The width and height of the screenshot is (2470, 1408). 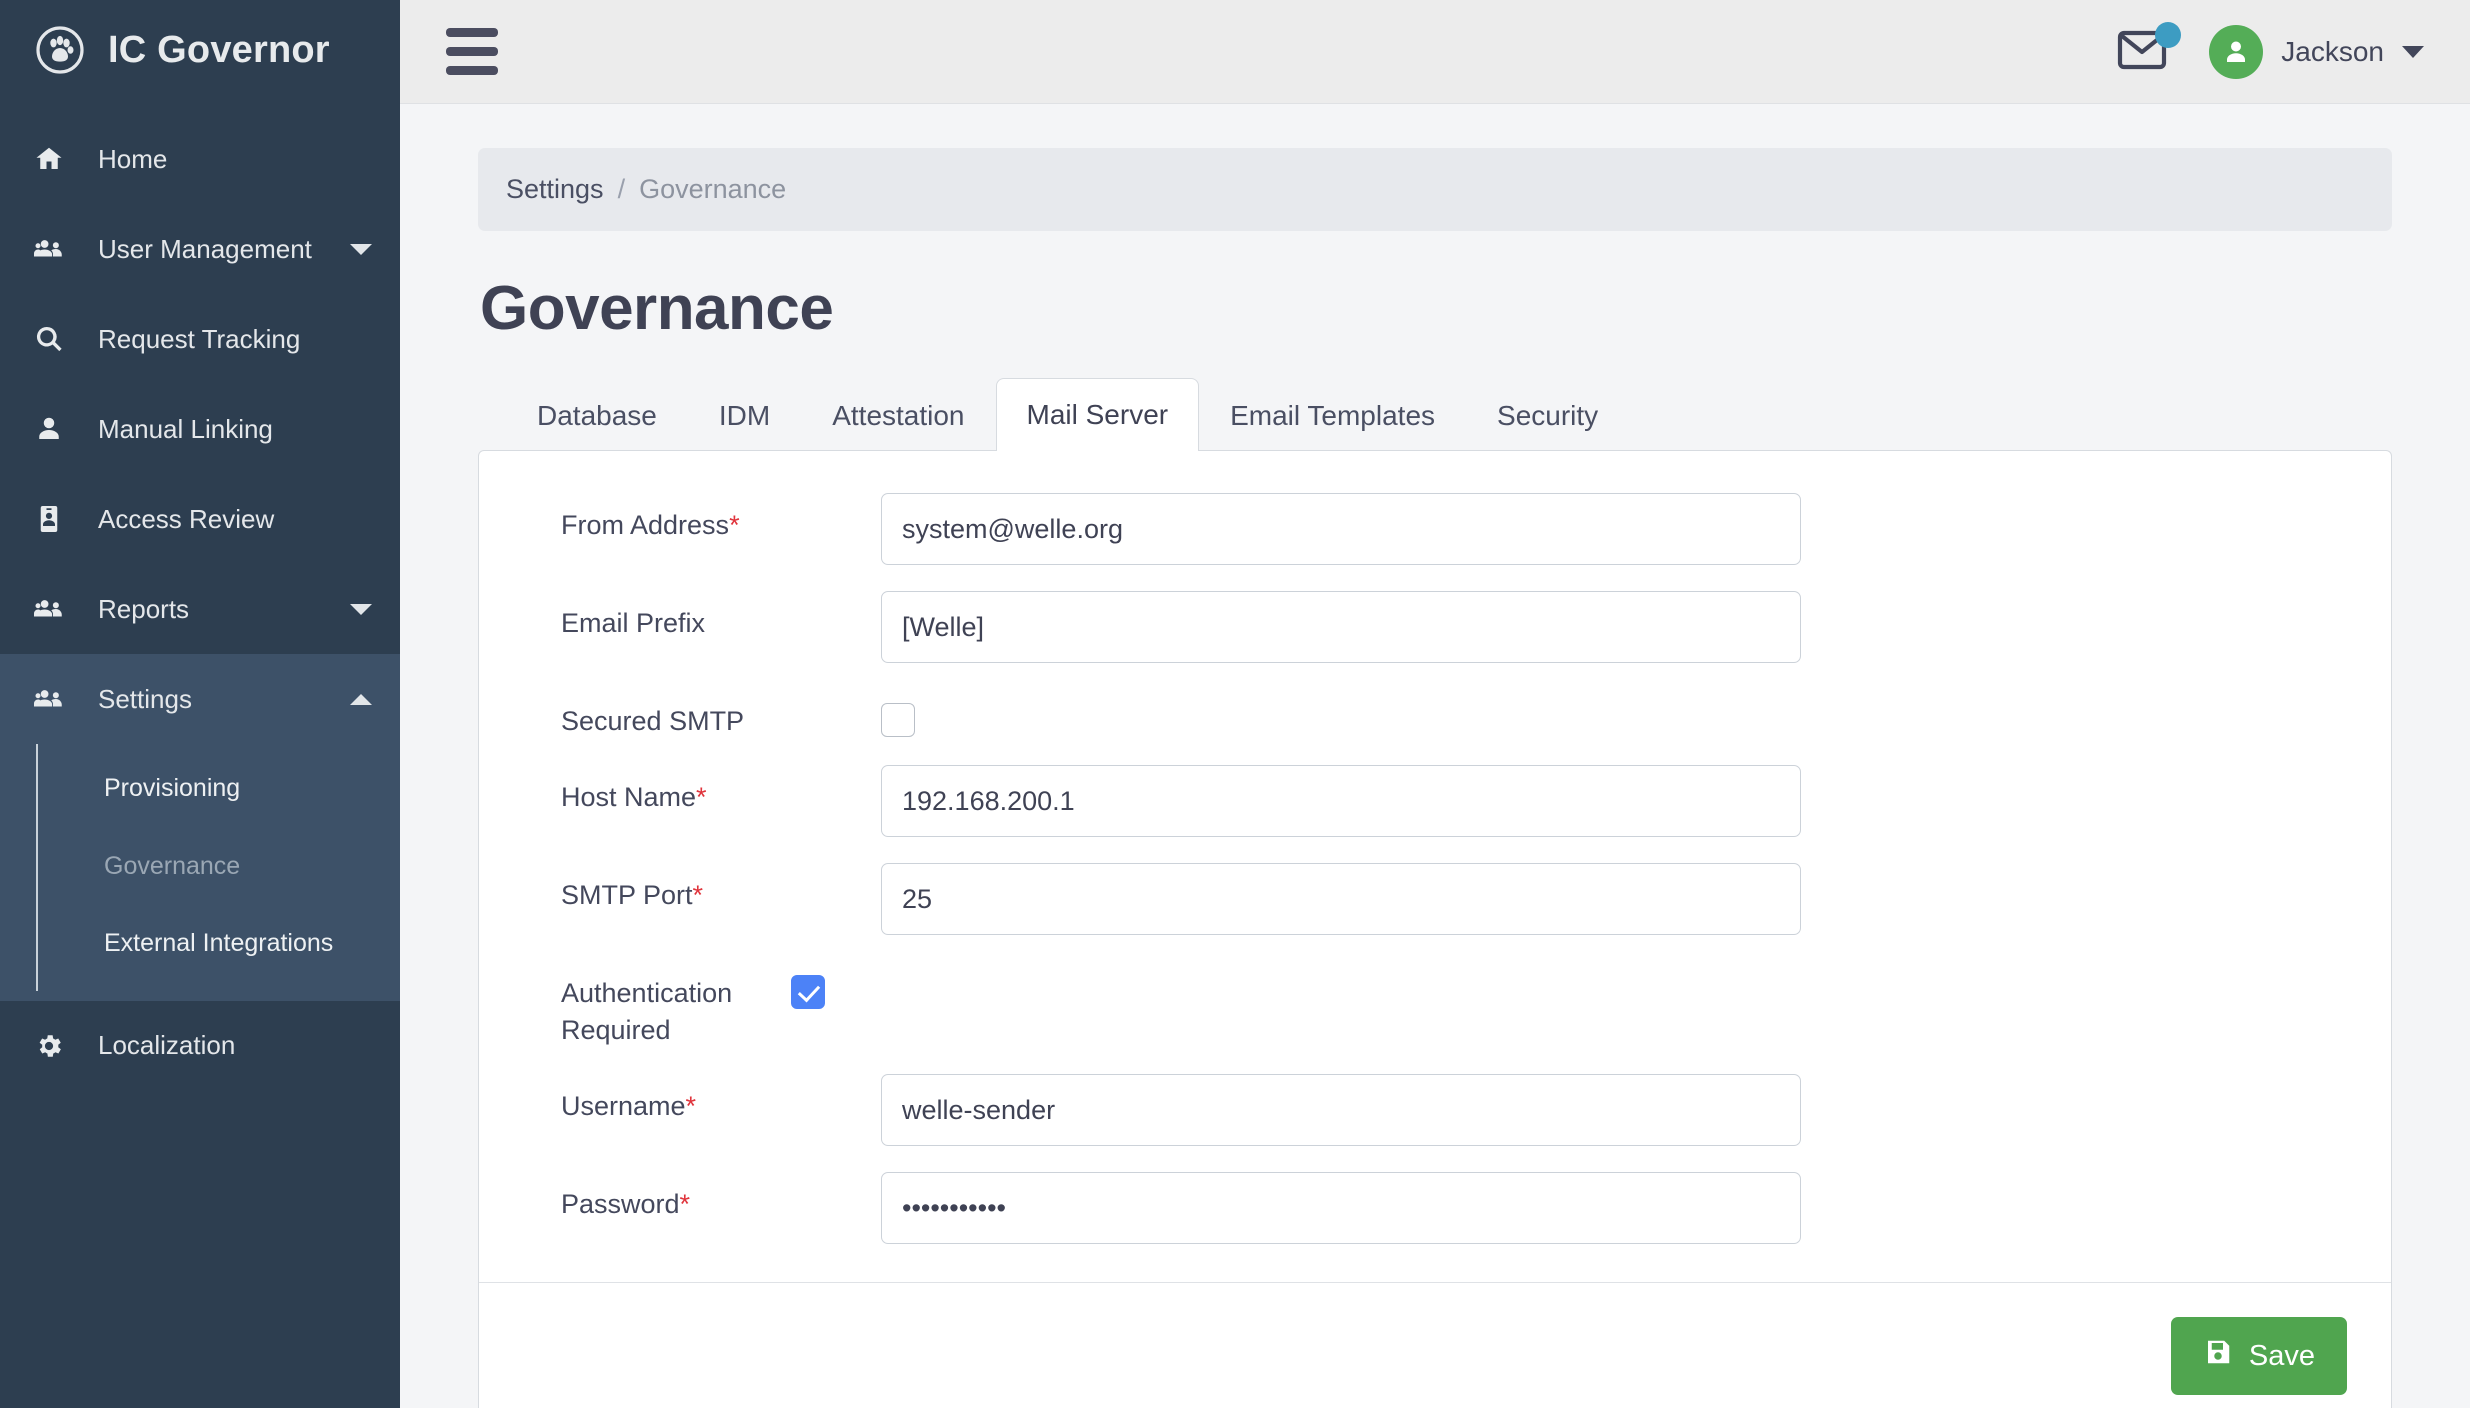 I want to click on smtp-port-label: SMTP Port*, so click(x=632, y=895).